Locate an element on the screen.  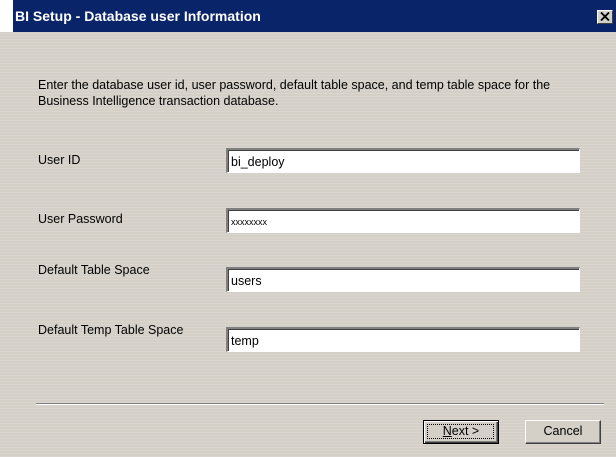
default-temp-table-space-label: Default Temp Table Space is located at coordinates (111, 330).